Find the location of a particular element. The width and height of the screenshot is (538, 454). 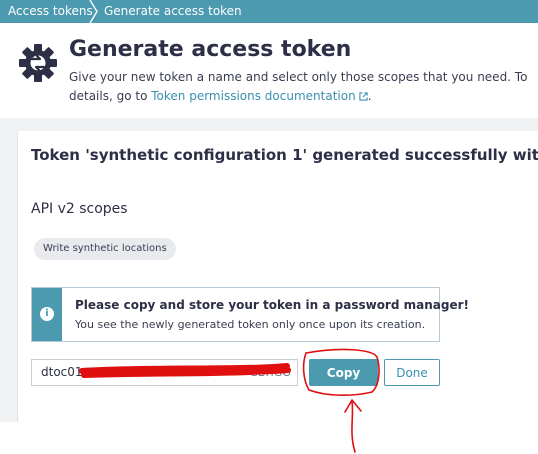

copy-button: Copy is located at coordinates (343, 372).